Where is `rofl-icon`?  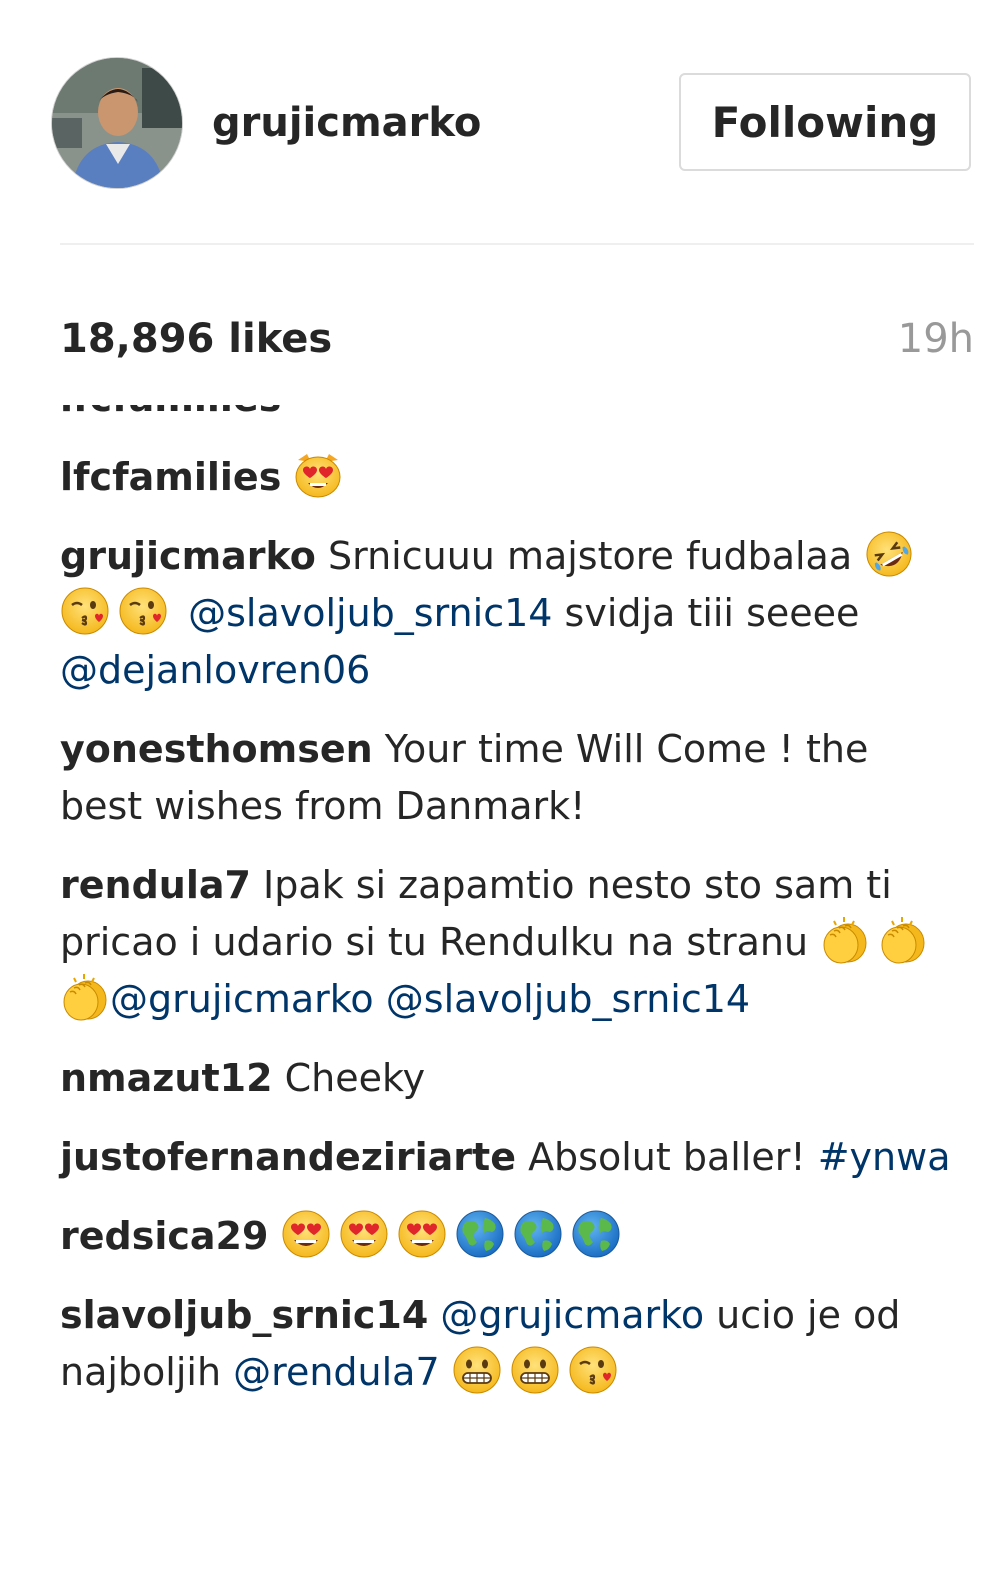
rofl-icon is located at coordinates (889, 554).